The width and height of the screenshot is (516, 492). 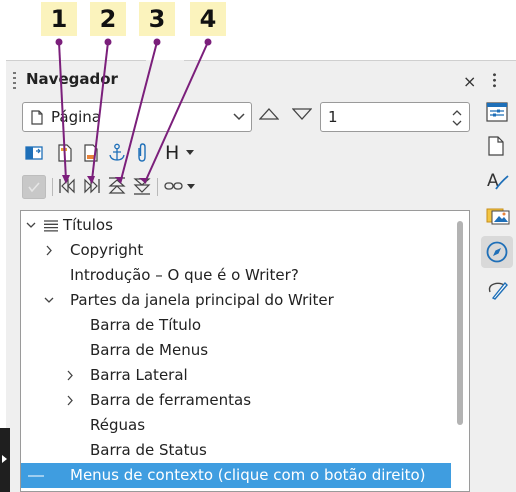 What do you see at coordinates (395, 117) in the screenshot?
I see `page-number-spinbox: 1` at bounding box center [395, 117].